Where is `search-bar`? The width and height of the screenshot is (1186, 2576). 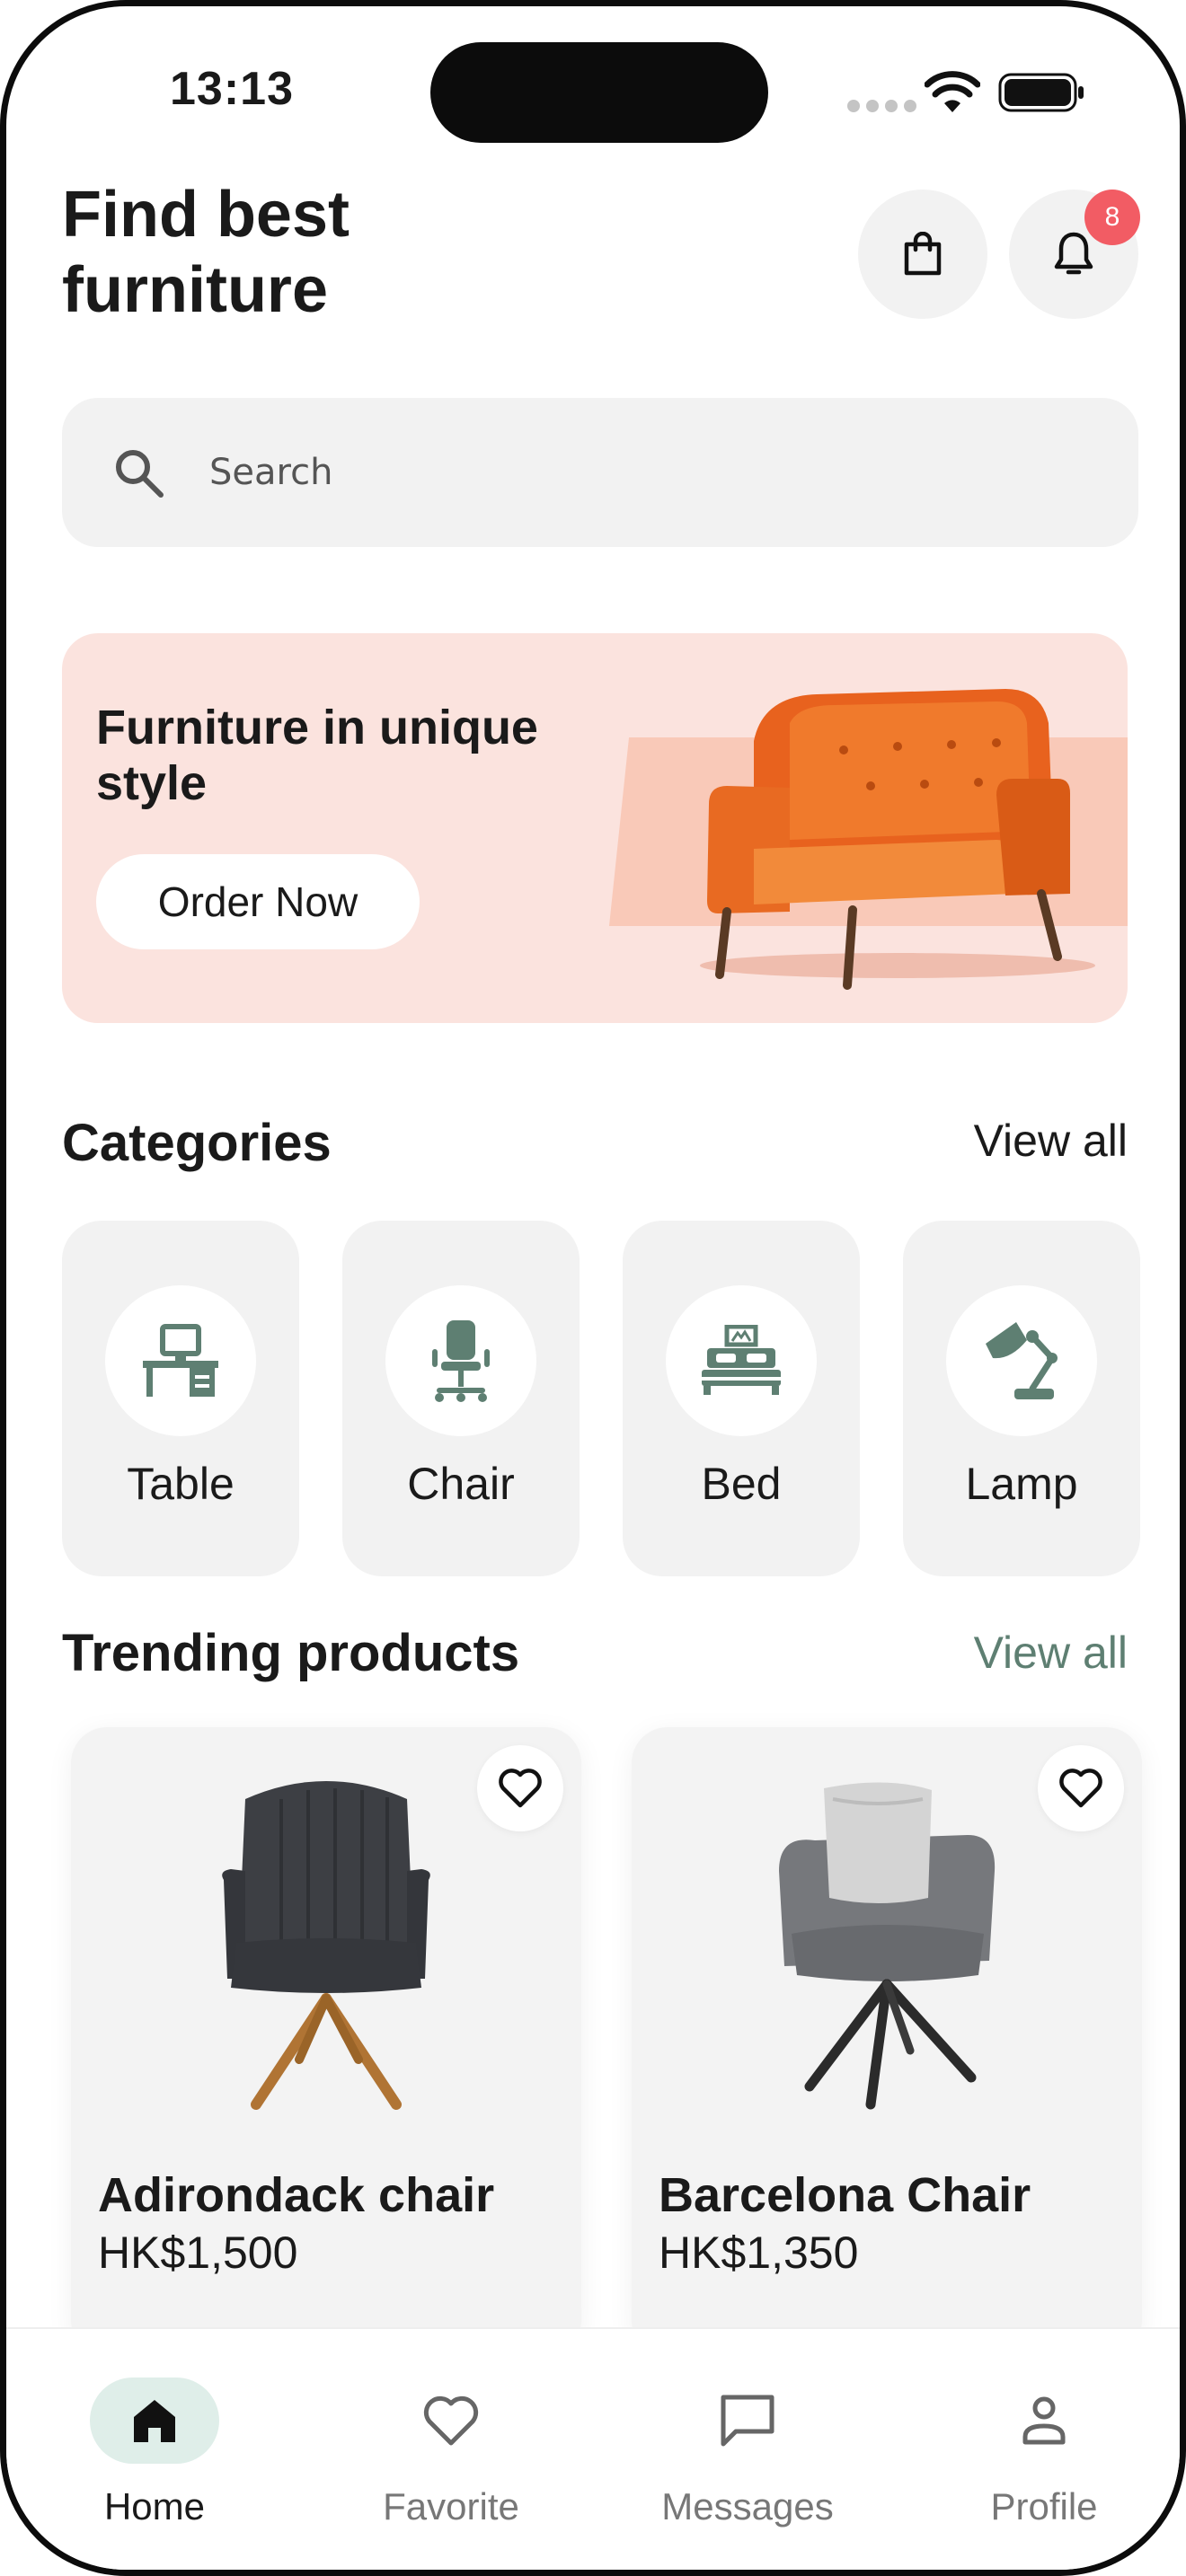 search-bar is located at coordinates (600, 472).